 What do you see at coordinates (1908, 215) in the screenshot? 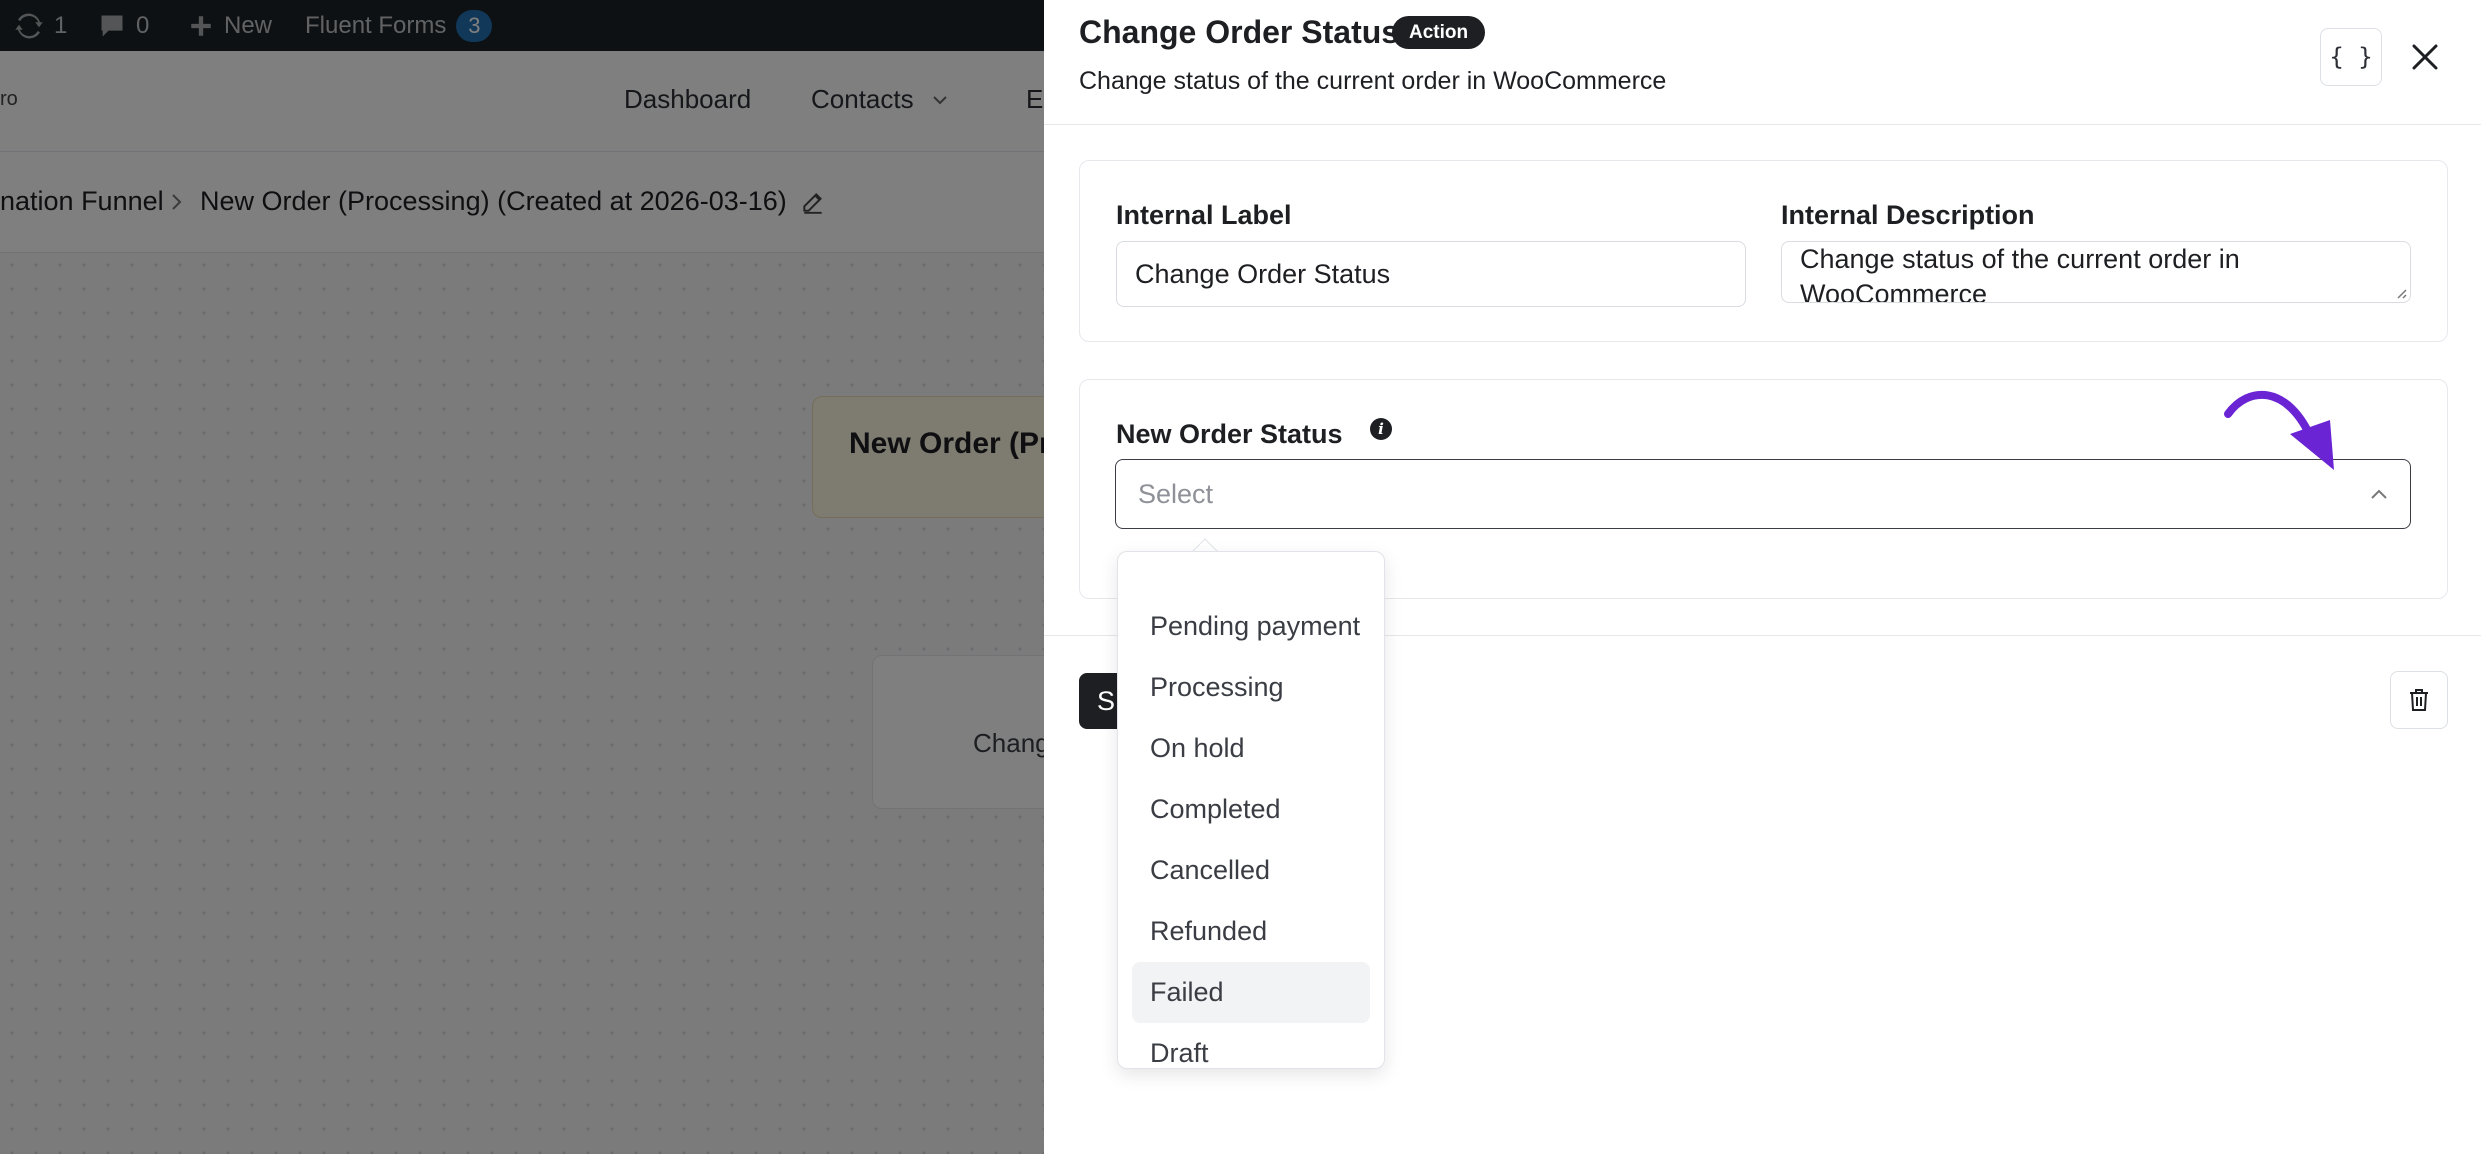
I see `internal-description-heading: Internal Description` at bounding box center [1908, 215].